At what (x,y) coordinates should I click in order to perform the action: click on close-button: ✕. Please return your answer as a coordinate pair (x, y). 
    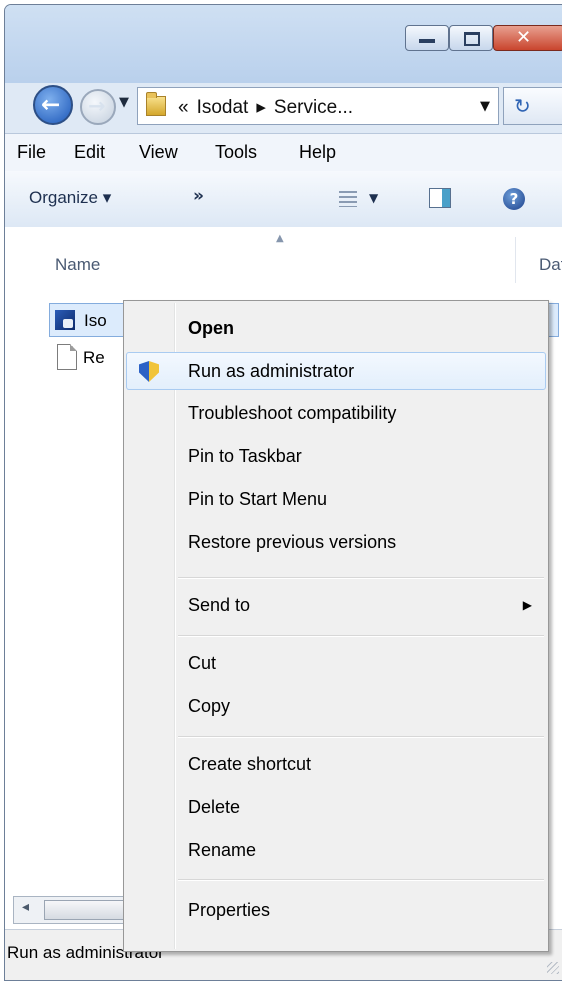
    Looking at the image, I should click on (527, 38).